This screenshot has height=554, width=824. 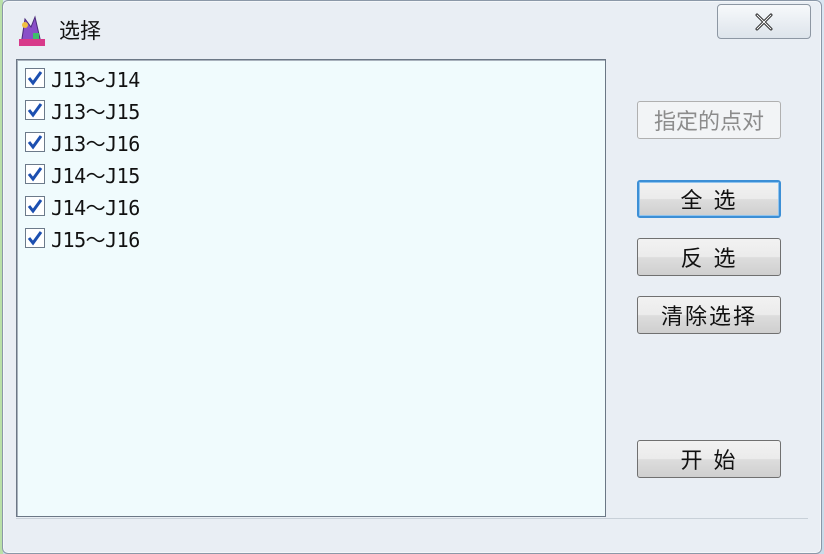 What do you see at coordinates (412, 528) in the screenshot?
I see `status-bar` at bounding box center [412, 528].